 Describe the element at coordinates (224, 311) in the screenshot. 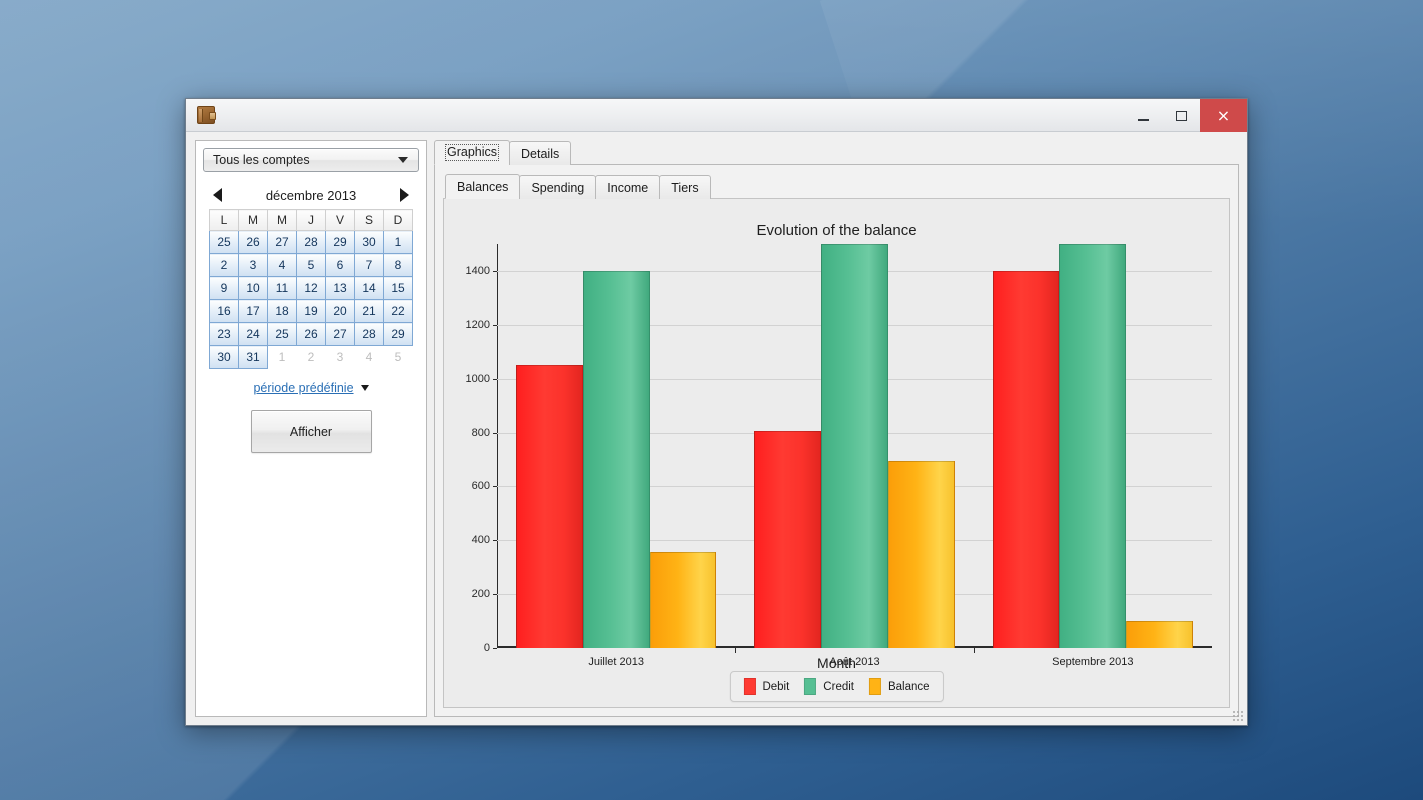

I see `calendar-day: 16` at that location.